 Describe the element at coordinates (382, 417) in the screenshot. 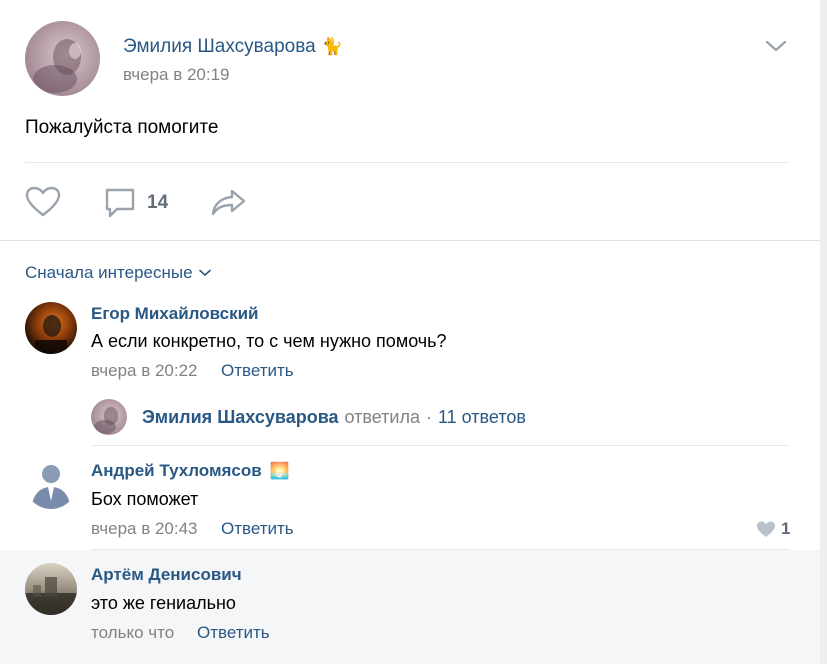

I see `thread-verb: ответила` at that location.